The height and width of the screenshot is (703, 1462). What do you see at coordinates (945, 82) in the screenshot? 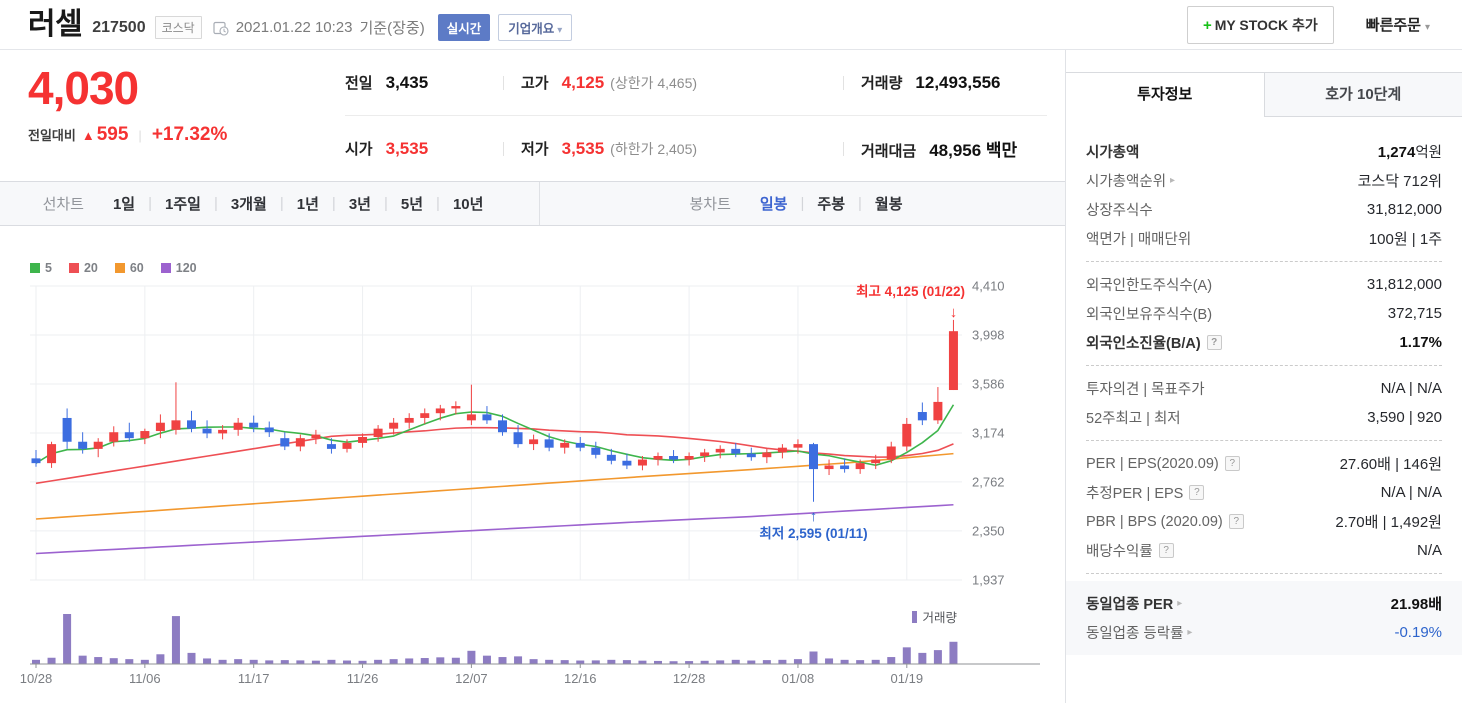
I see `quote-cell-volume: 거래량 12,493,556` at bounding box center [945, 82].